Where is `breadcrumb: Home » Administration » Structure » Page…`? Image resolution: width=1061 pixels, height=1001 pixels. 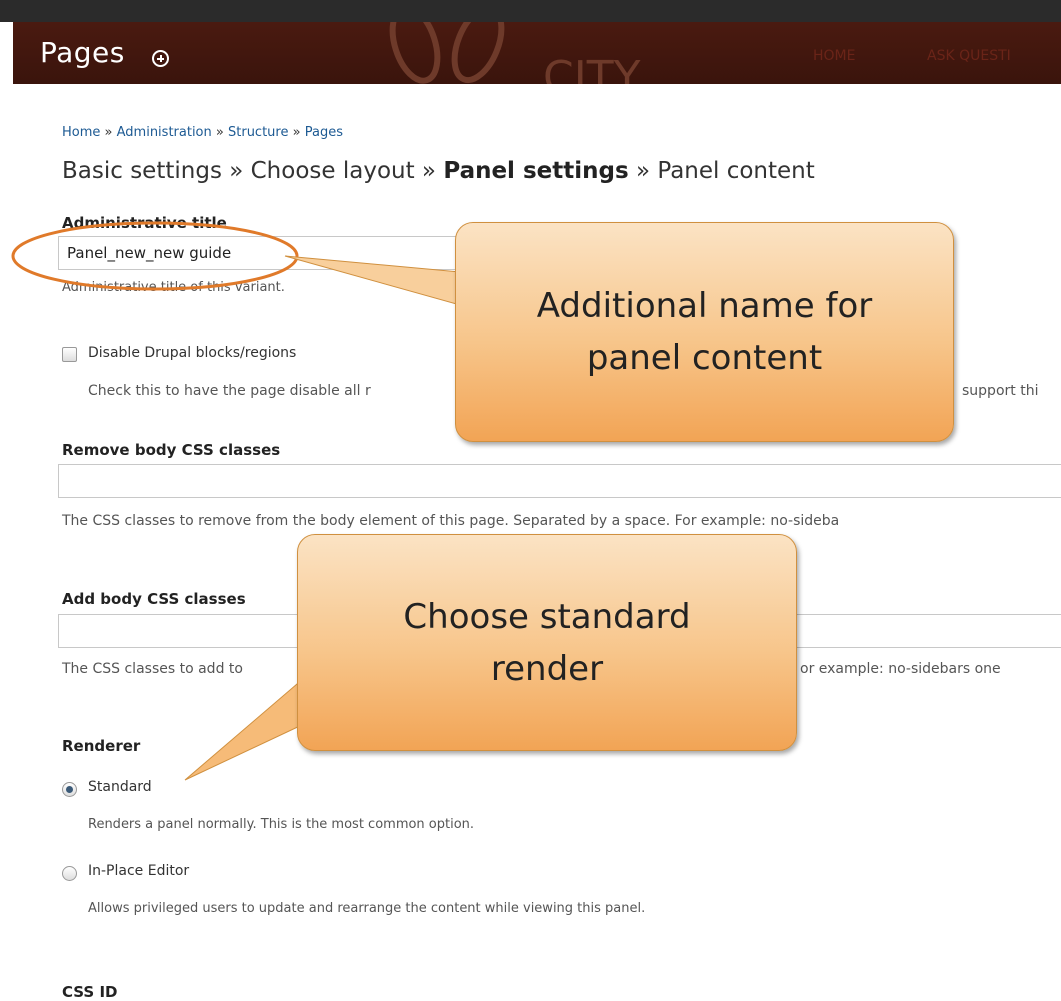
breadcrumb: Home » Administration » Structure » Page… is located at coordinates (202, 132).